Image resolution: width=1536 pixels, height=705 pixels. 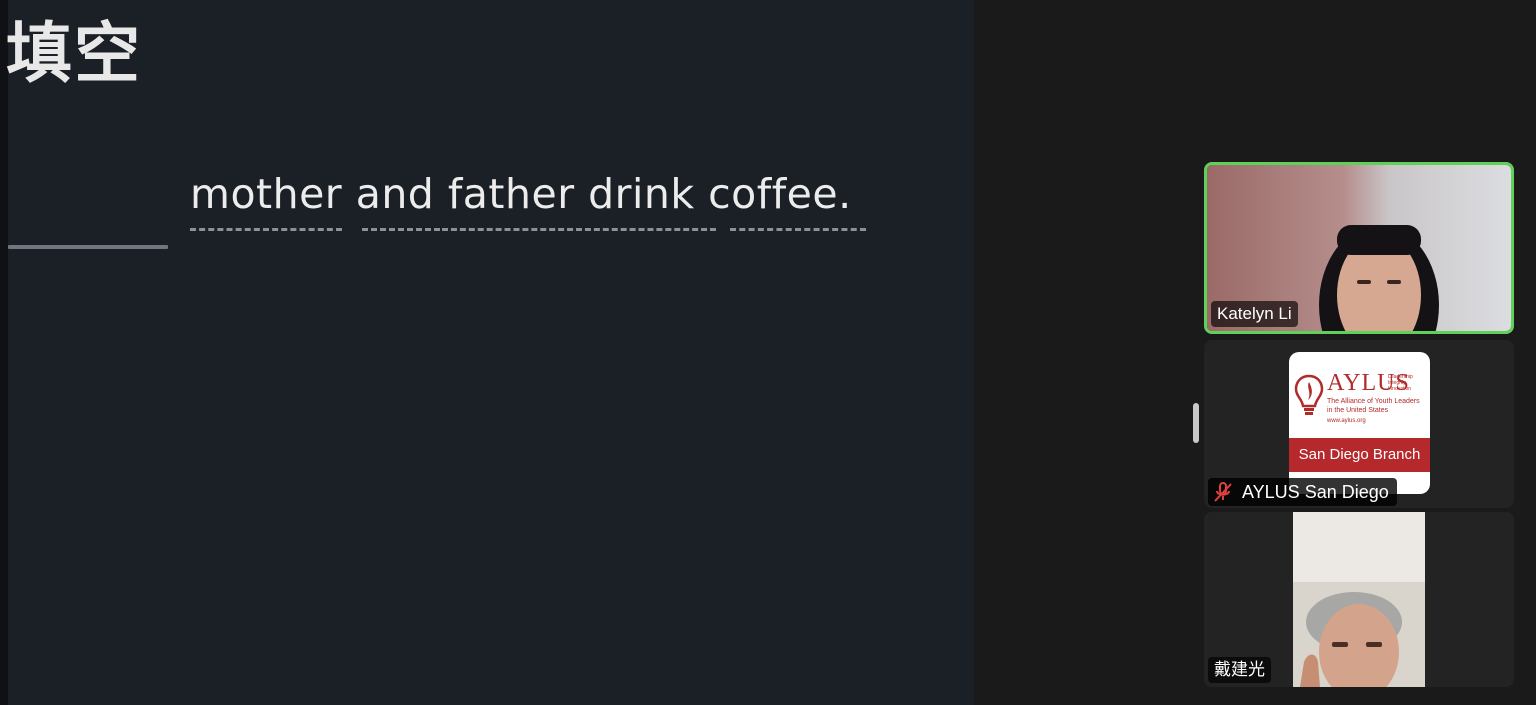 I want to click on panel-scrollbar, so click(x=1196, y=423).